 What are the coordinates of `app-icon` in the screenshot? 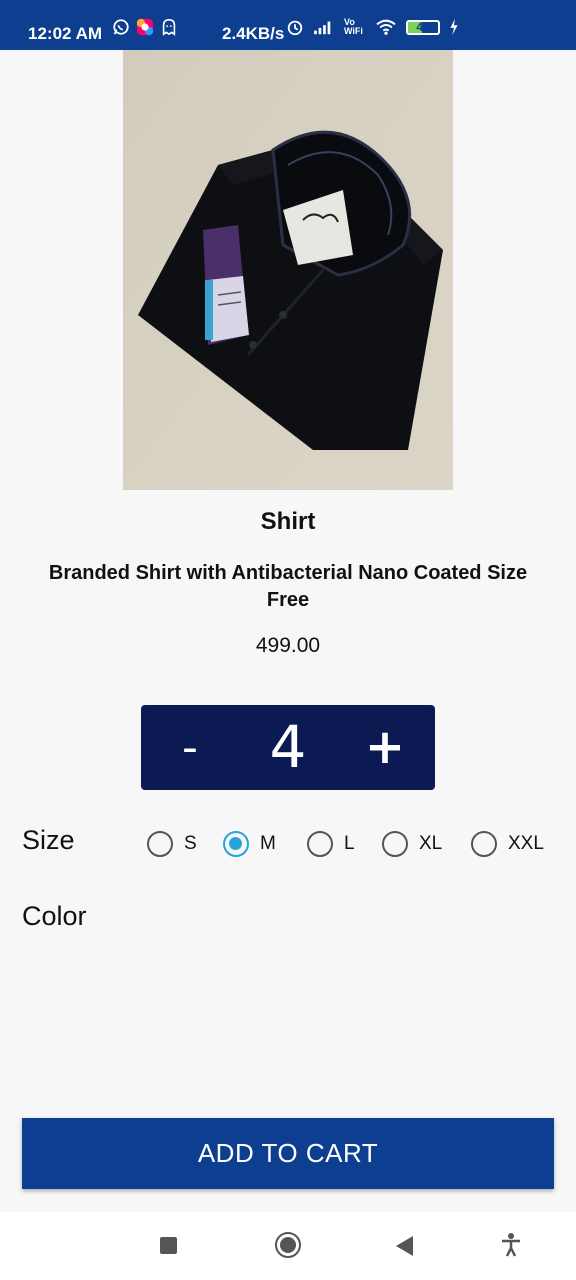 It's located at (145, 27).